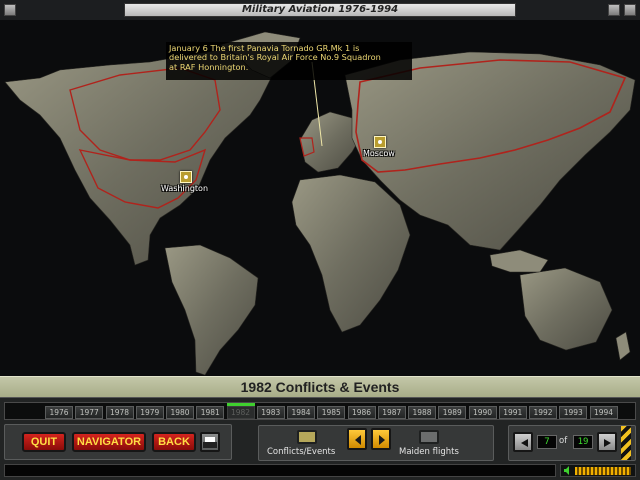 This screenshot has width=640, height=480. What do you see at coordinates (603, 471) in the screenshot?
I see `volume-slider` at bounding box center [603, 471].